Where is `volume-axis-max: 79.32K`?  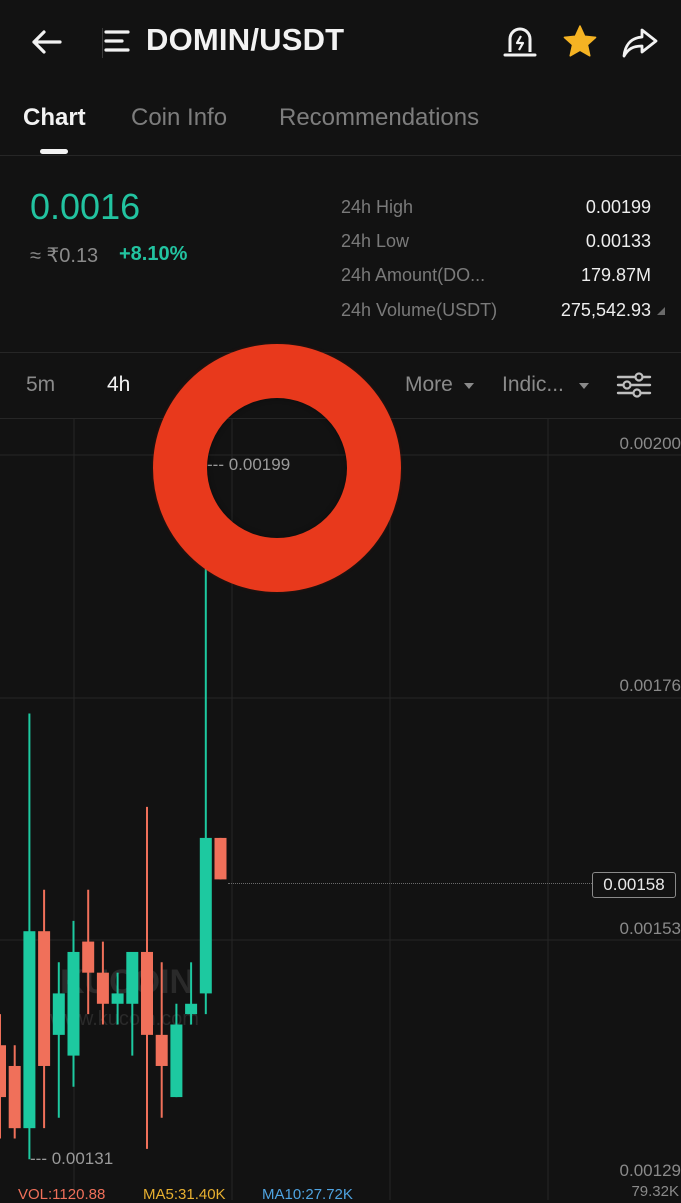
volume-axis-max: 79.32K is located at coordinates (655, 1191).